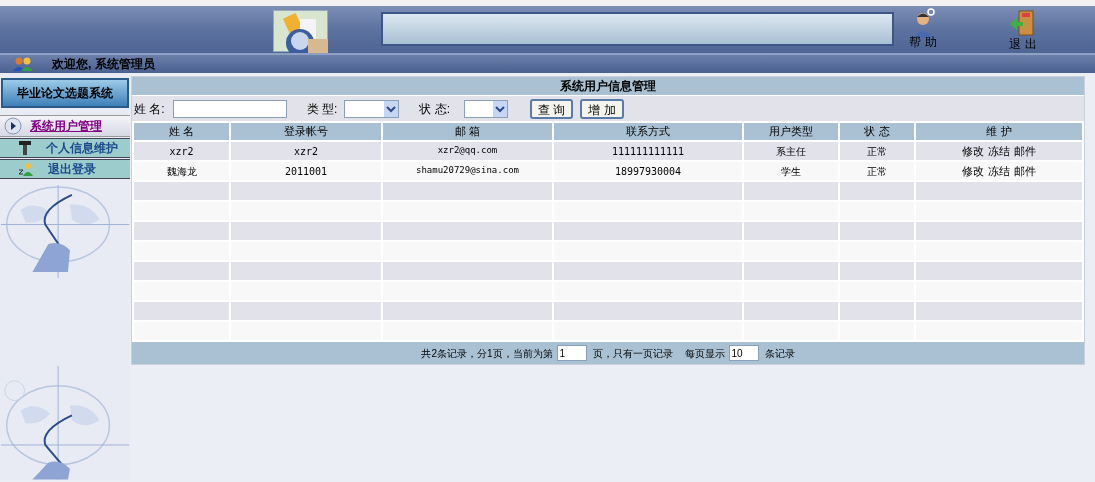  Describe the element at coordinates (65, 93) in the screenshot. I see `system-title-button: 毕业论文选题系统` at that location.